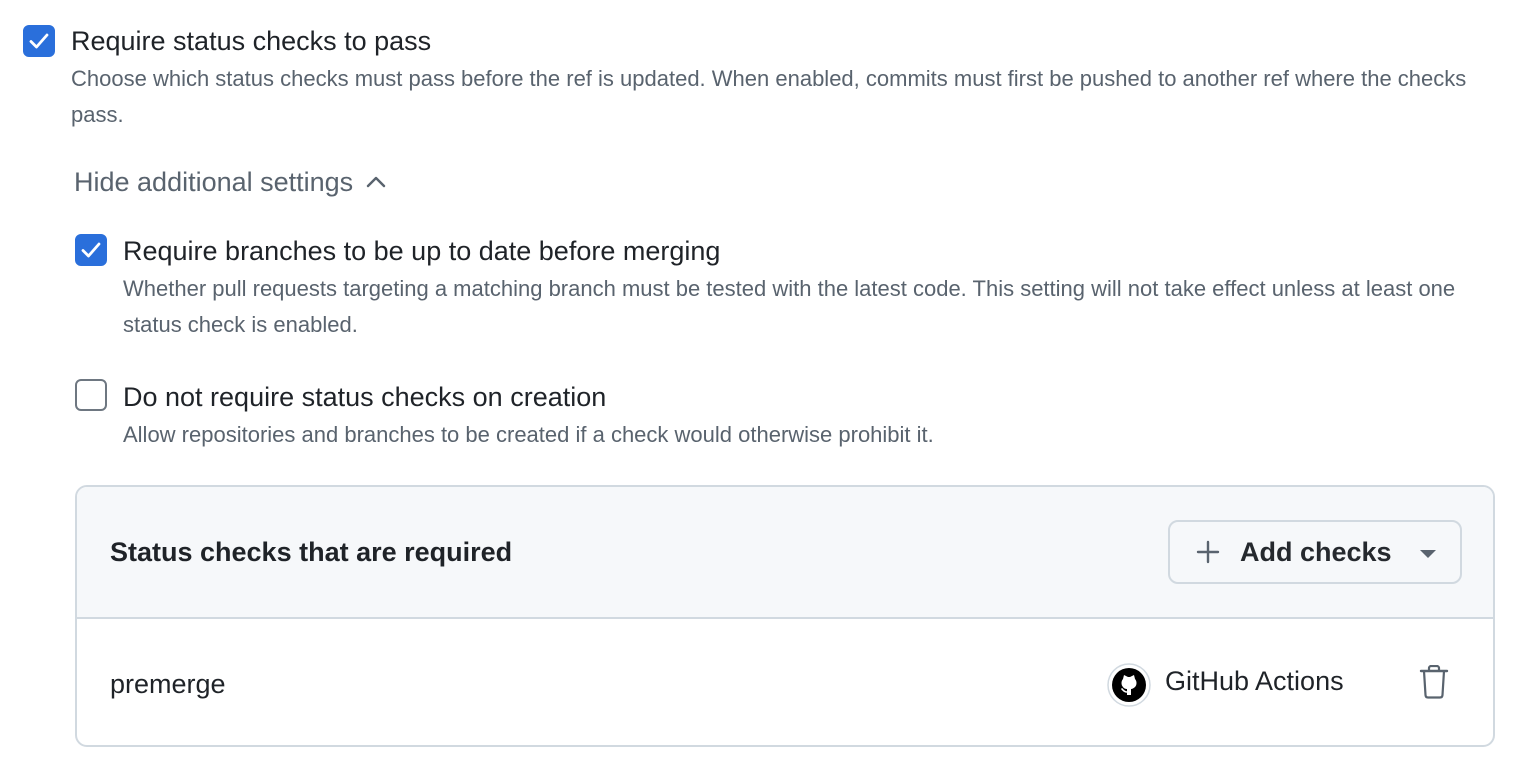  What do you see at coordinates (214, 182) in the screenshot?
I see `hide-additional-settings-label: Hide additional settings` at bounding box center [214, 182].